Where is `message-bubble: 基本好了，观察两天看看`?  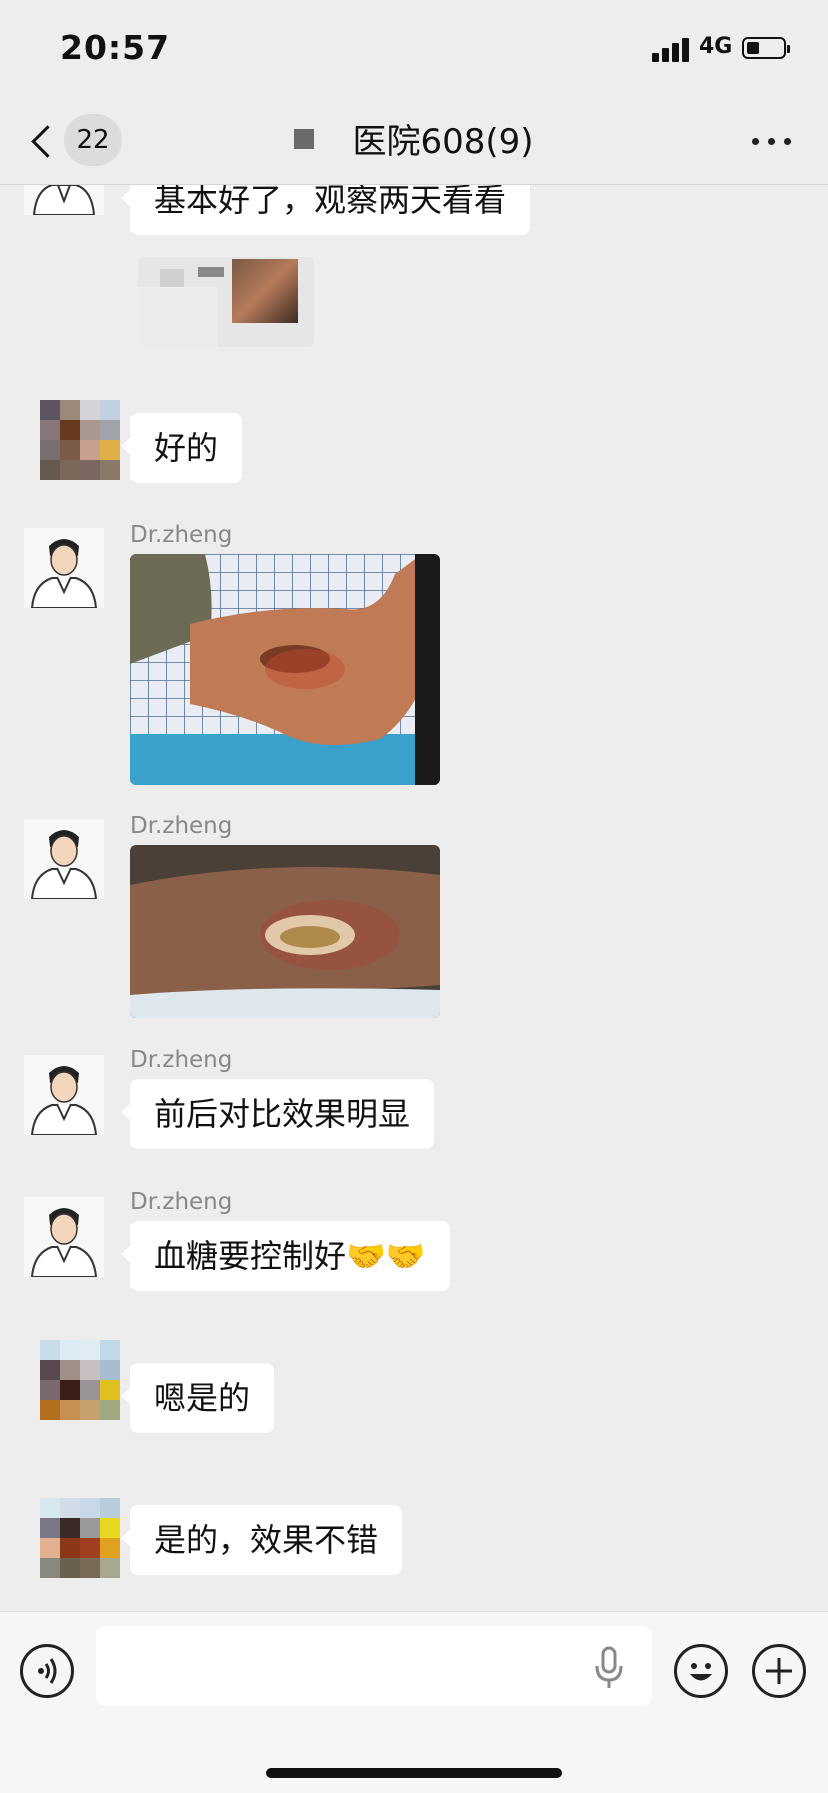
message-bubble: 基本好了，观察两天看看 is located at coordinates (325, 210).